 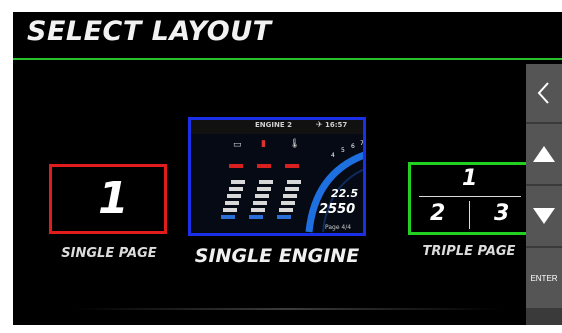 What do you see at coordinates (109, 253) in the screenshot?
I see `single-page-label: SINGLE PAGE` at bounding box center [109, 253].